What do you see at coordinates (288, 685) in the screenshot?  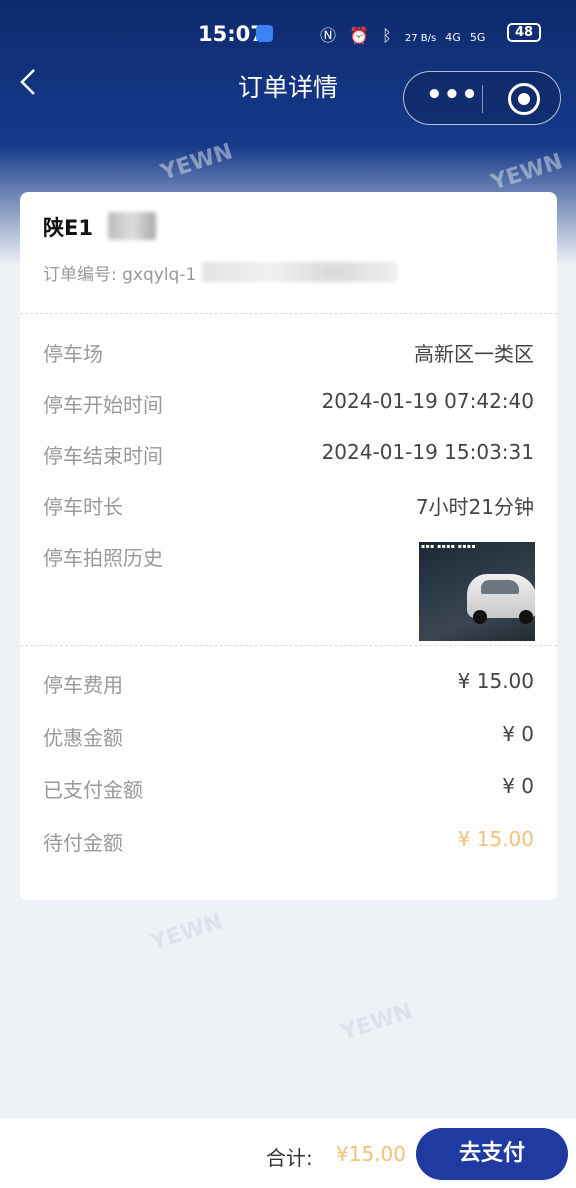 I see `fee-row-parking-fee: 停车费用 ¥ 15.00` at bounding box center [288, 685].